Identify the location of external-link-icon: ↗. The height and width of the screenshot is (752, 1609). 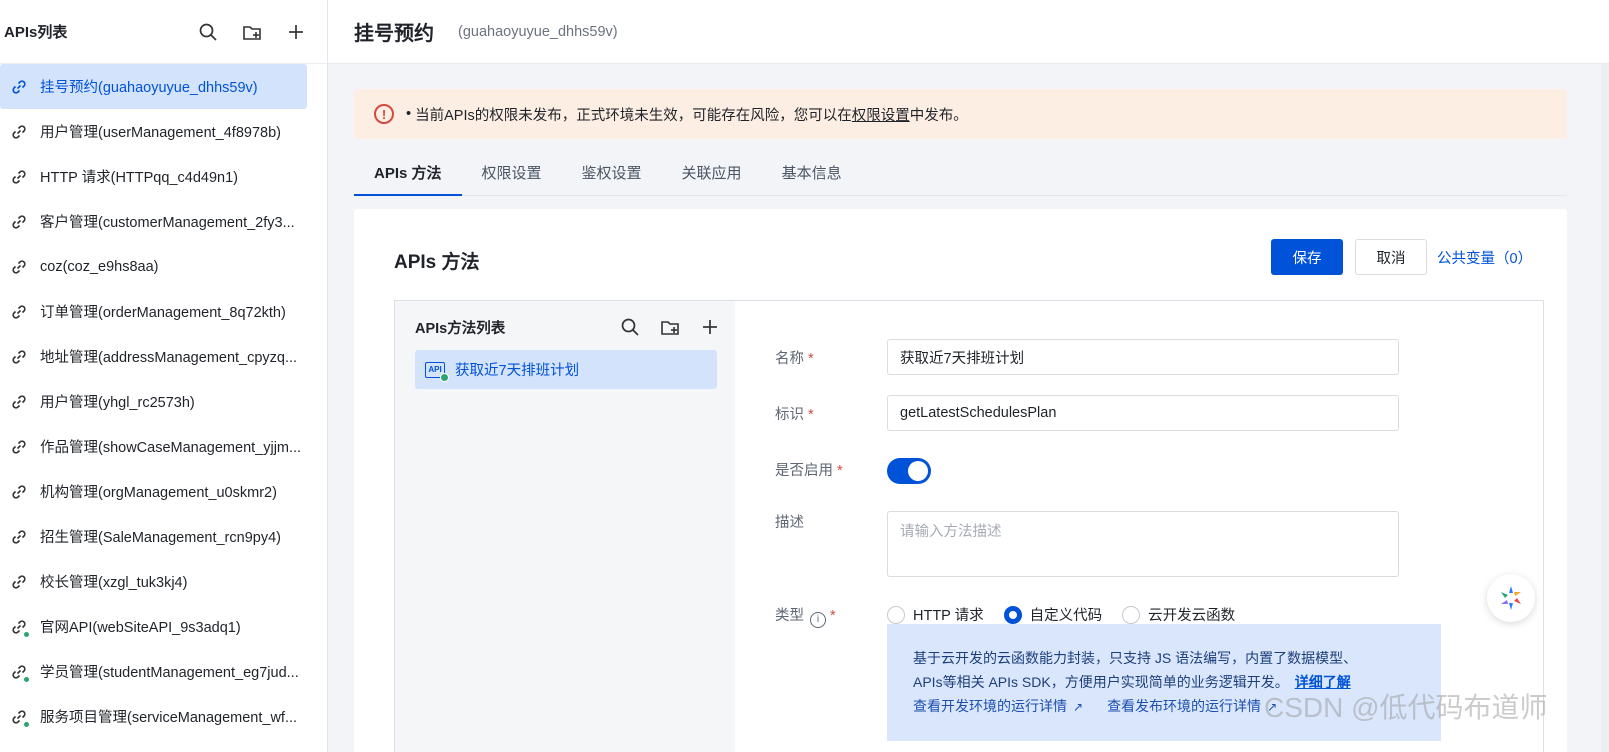
(1078, 707).